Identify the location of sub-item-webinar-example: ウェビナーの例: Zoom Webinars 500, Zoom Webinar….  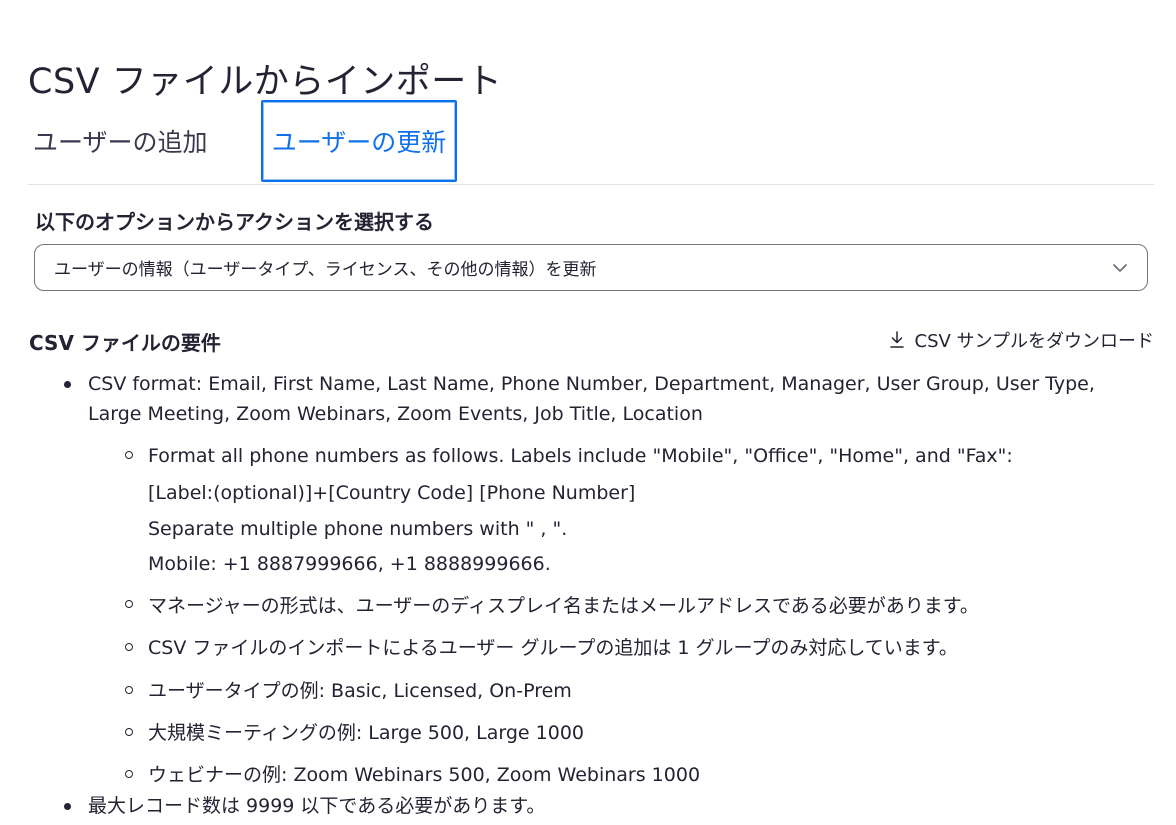
(424, 775).